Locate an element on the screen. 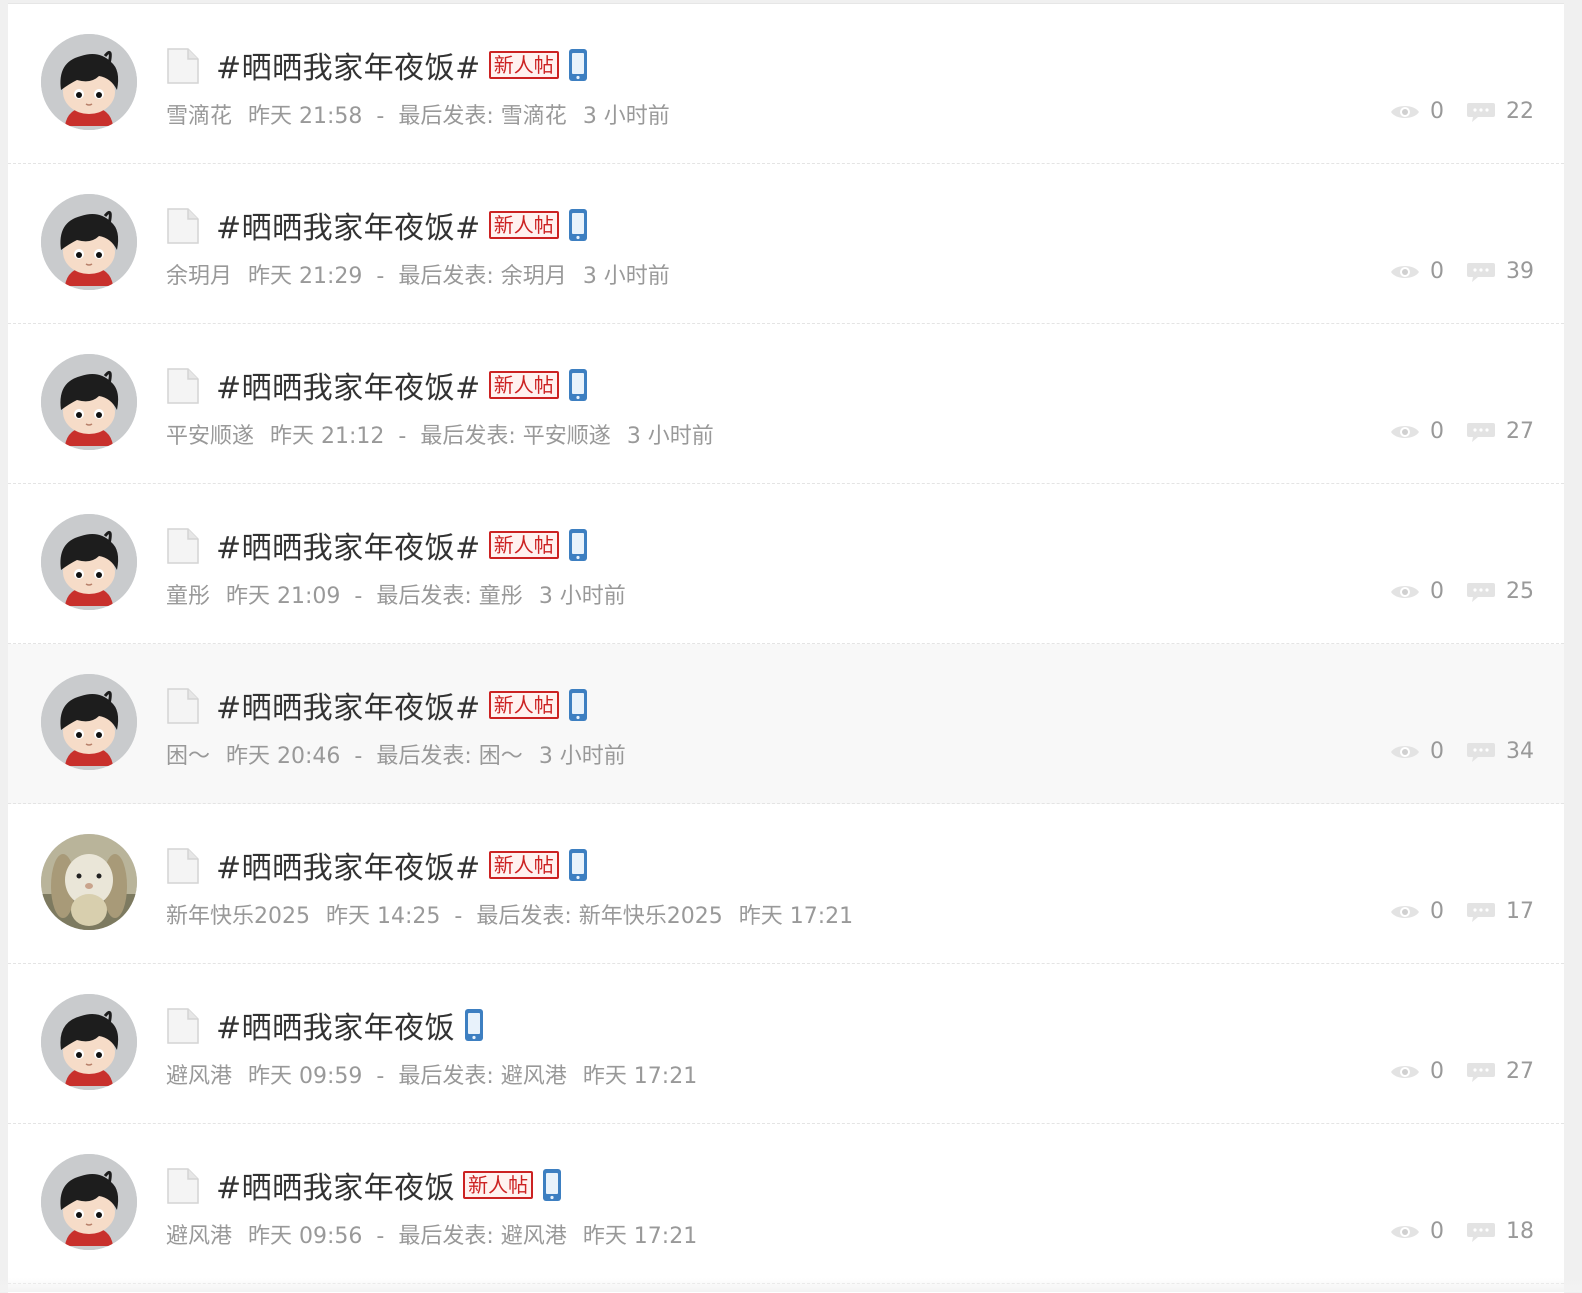 Image resolution: width=1582 pixels, height=1293 pixels. replies-count: 27 is located at coordinates (1520, 431).